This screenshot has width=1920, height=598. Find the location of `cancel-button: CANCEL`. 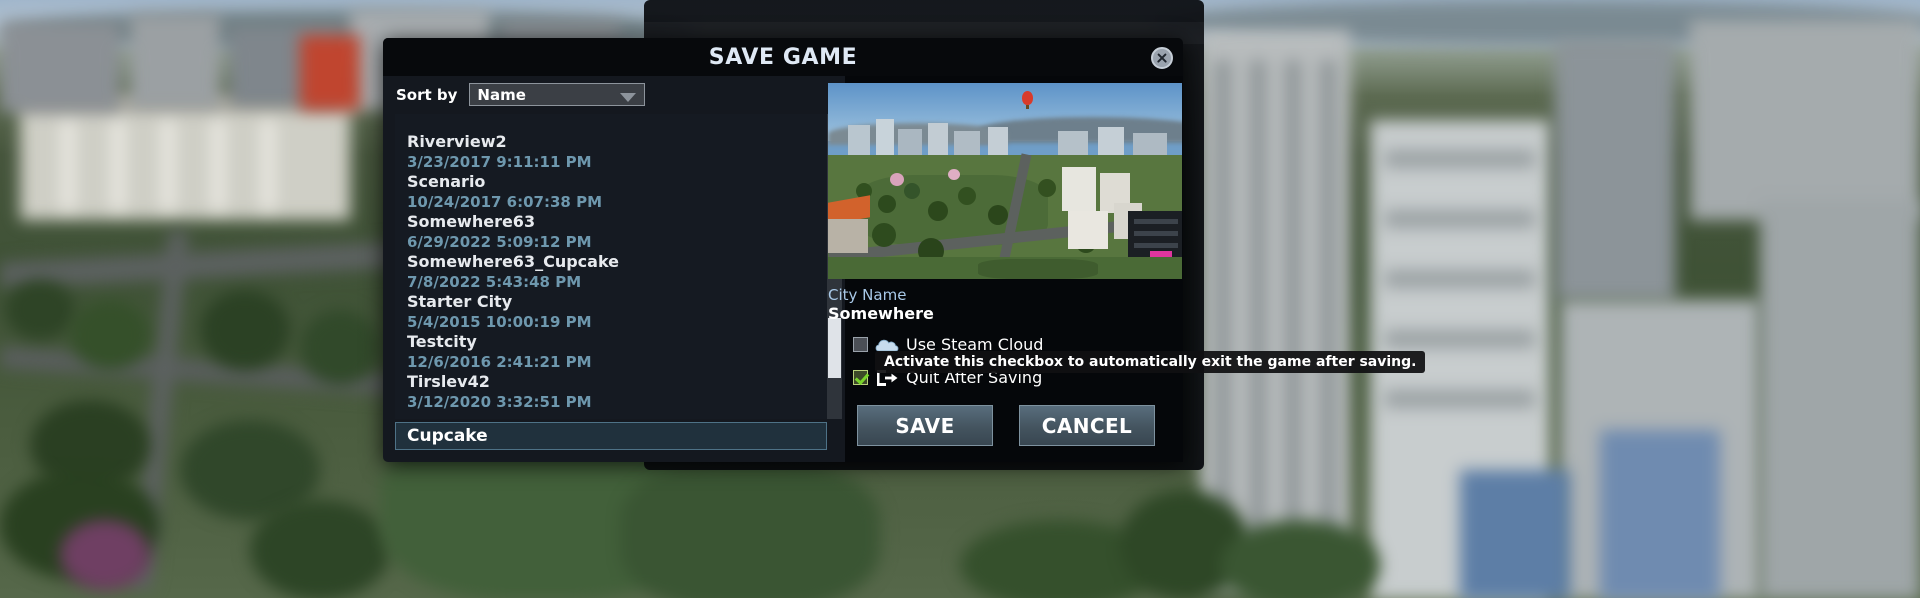

cancel-button: CANCEL is located at coordinates (1087, 425).